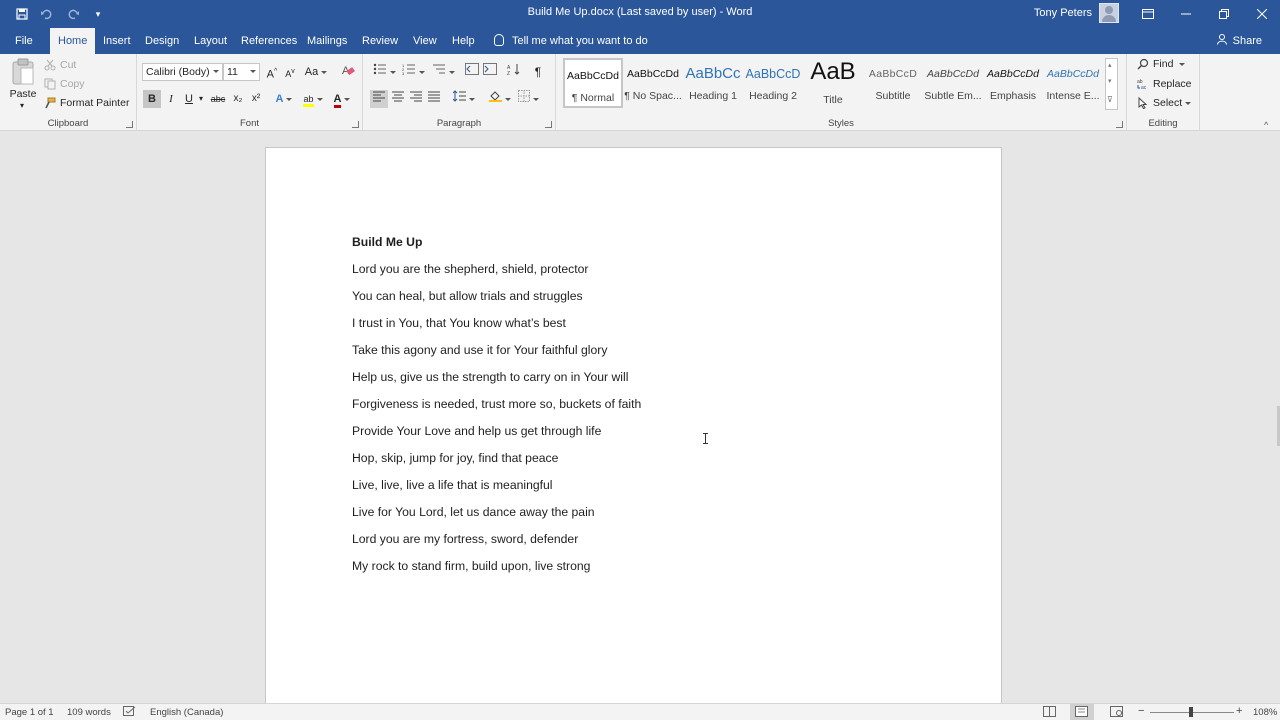 The image size is (1280, 720). What do you see at coordinates (23, 85) in the screenshot?
I see `paste-button: Paste ▾` at bounding box center [23, 85].